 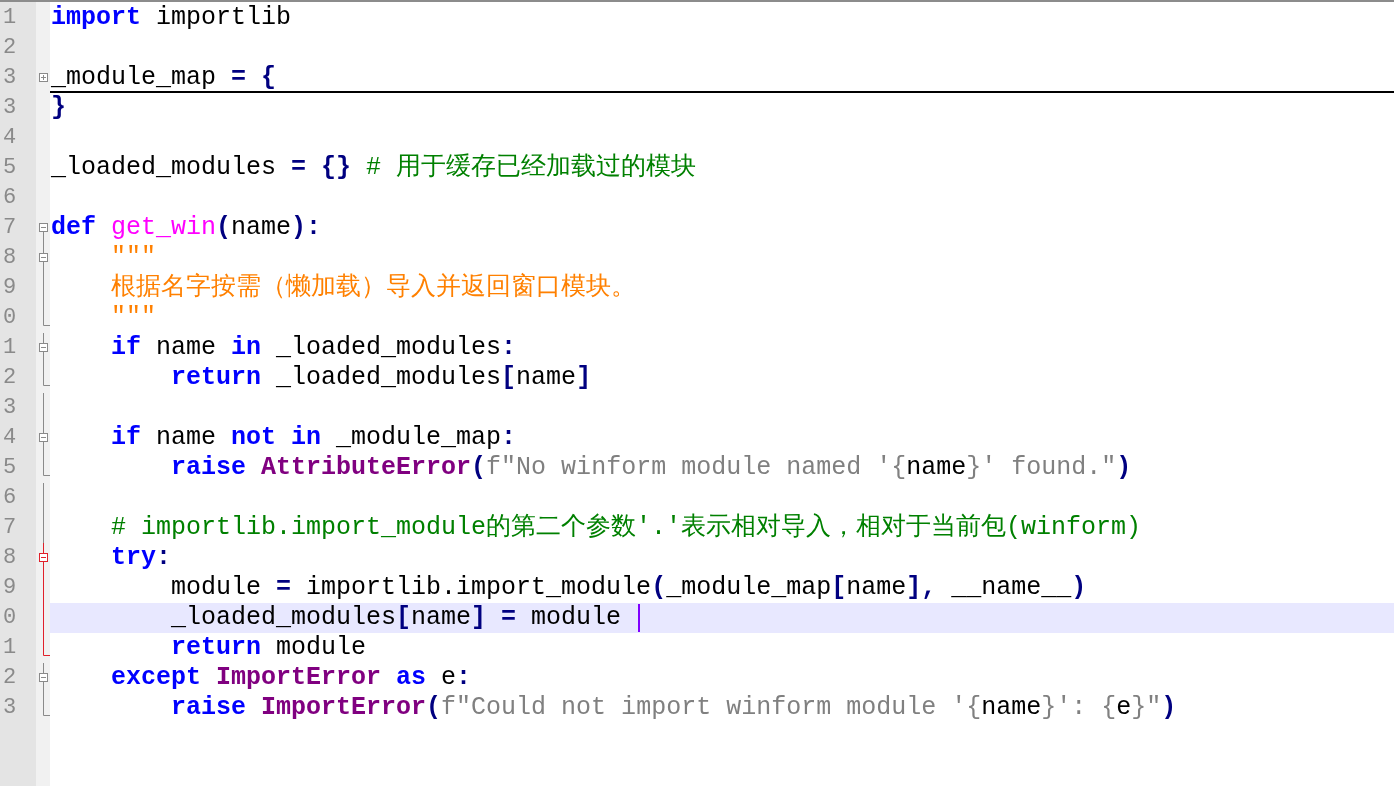 What do you see at coordinates (373, 288) in the screenshot?
I see `code-line: 根据名字按需（懒加载）导入并返回窗口模块。` at bounding box center [373, 288].